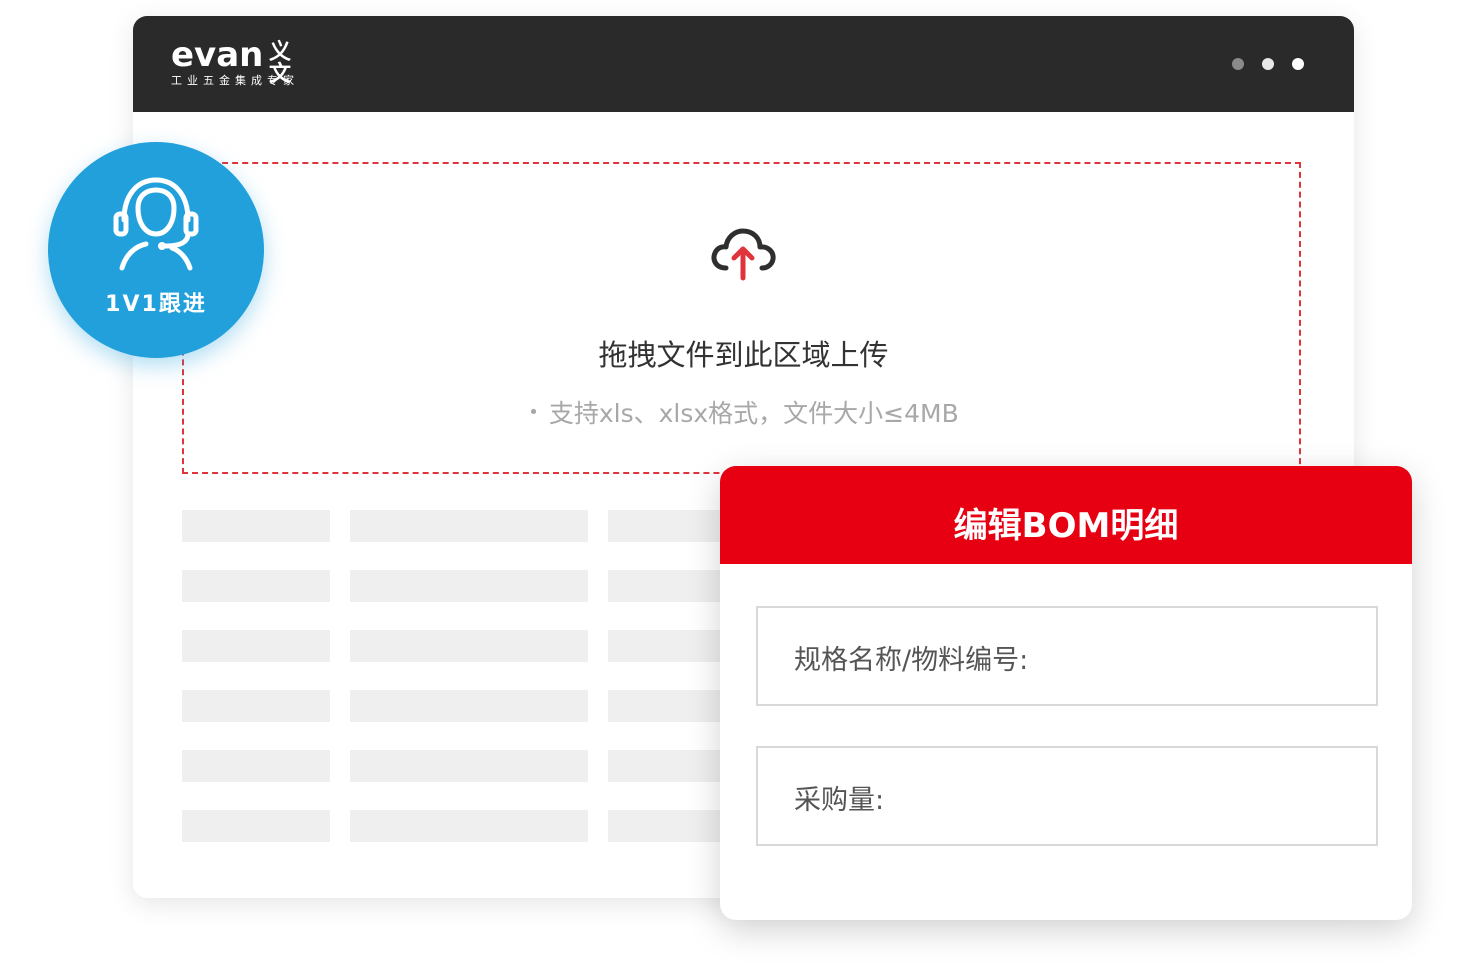 The height and width of the screenshot is (976, 1460). I want to click on upload-hint-text: 支持xls、xlsx格式，文件大小≤4MB, so click(753, 413).